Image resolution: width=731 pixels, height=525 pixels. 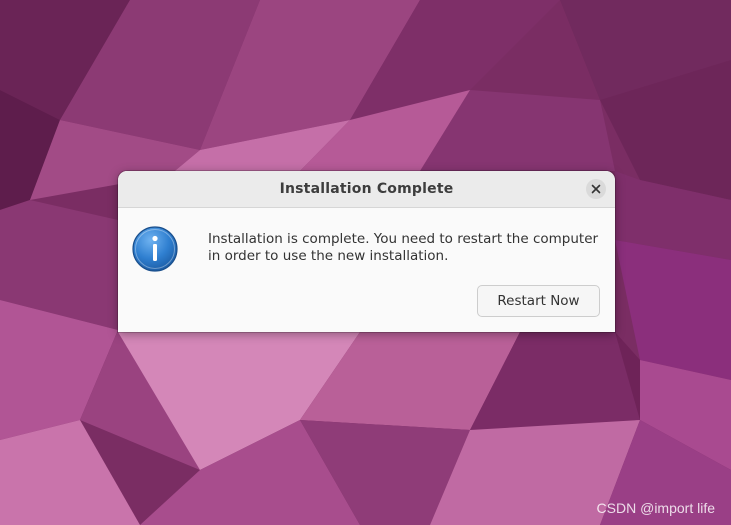 I want to click on close-button, so click(x=596, y=189).